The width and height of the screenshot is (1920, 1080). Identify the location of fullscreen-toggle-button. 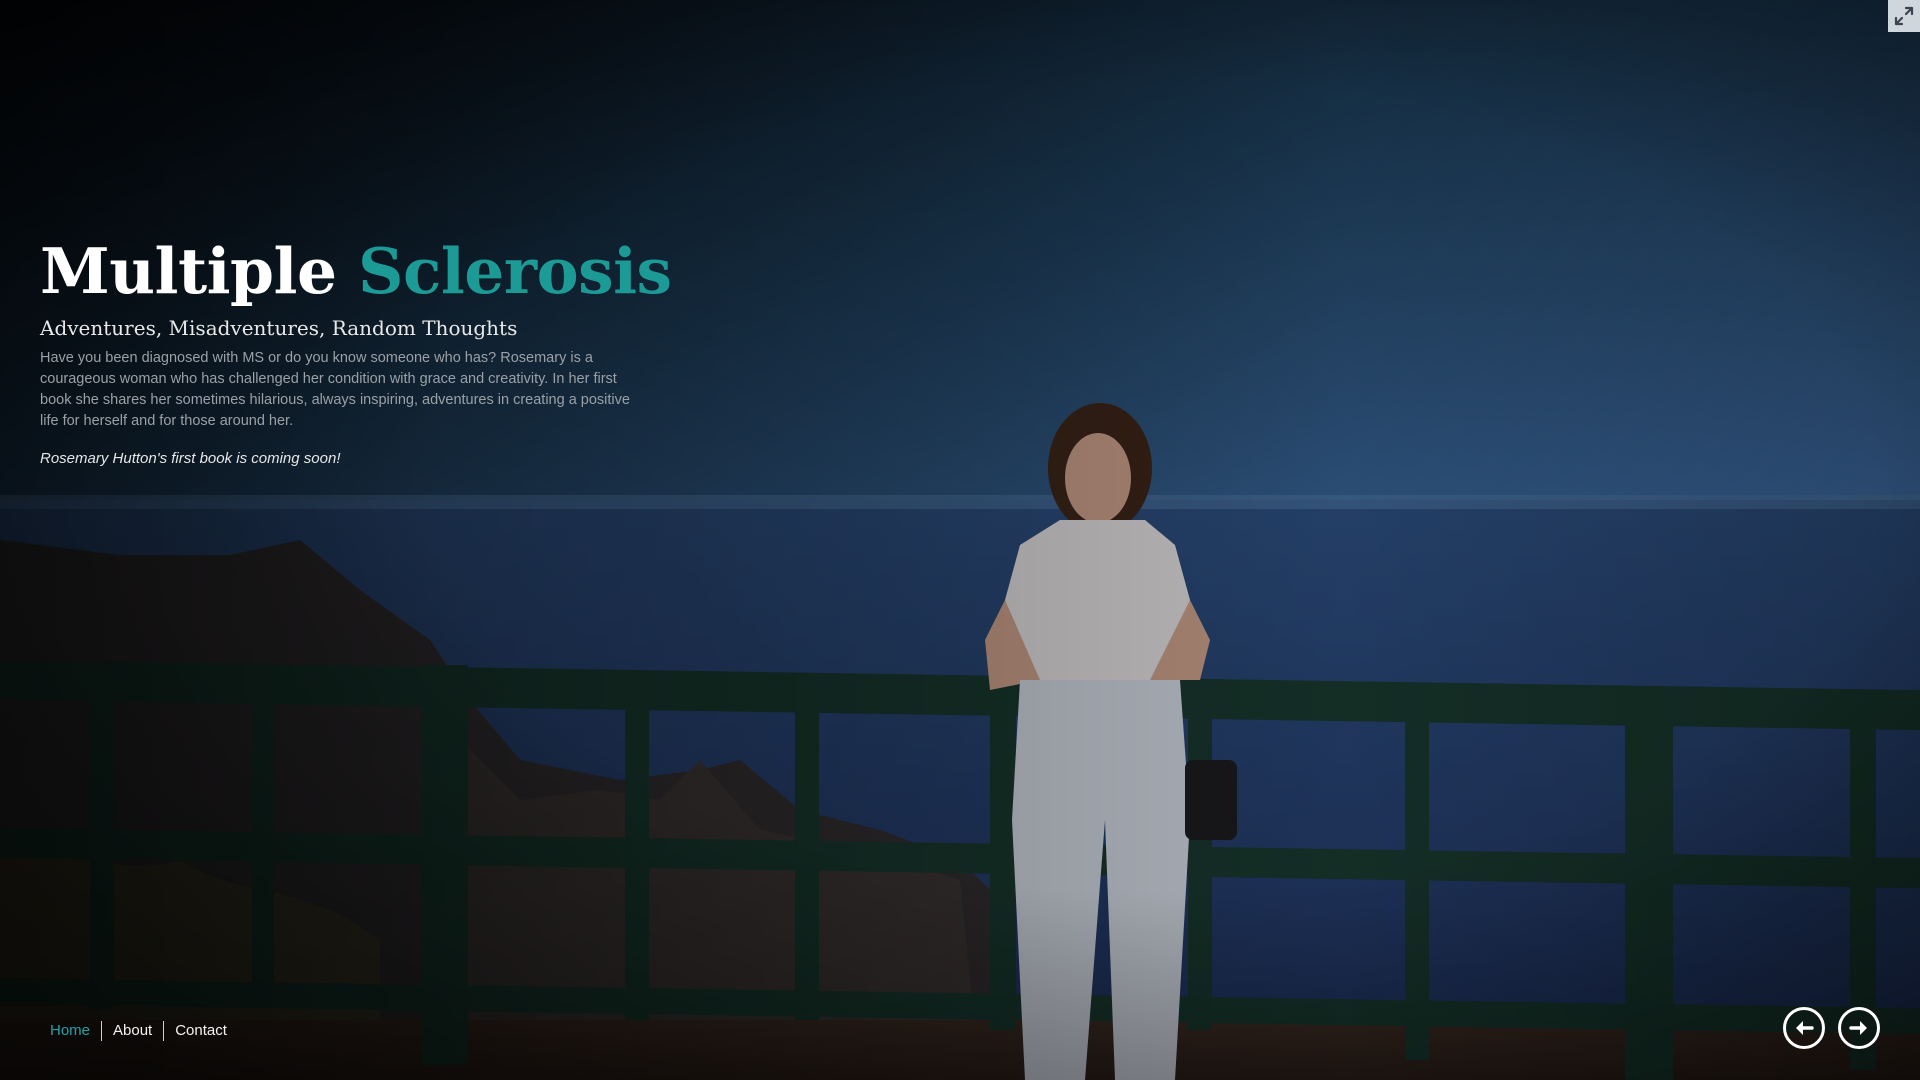
(1904, 16).